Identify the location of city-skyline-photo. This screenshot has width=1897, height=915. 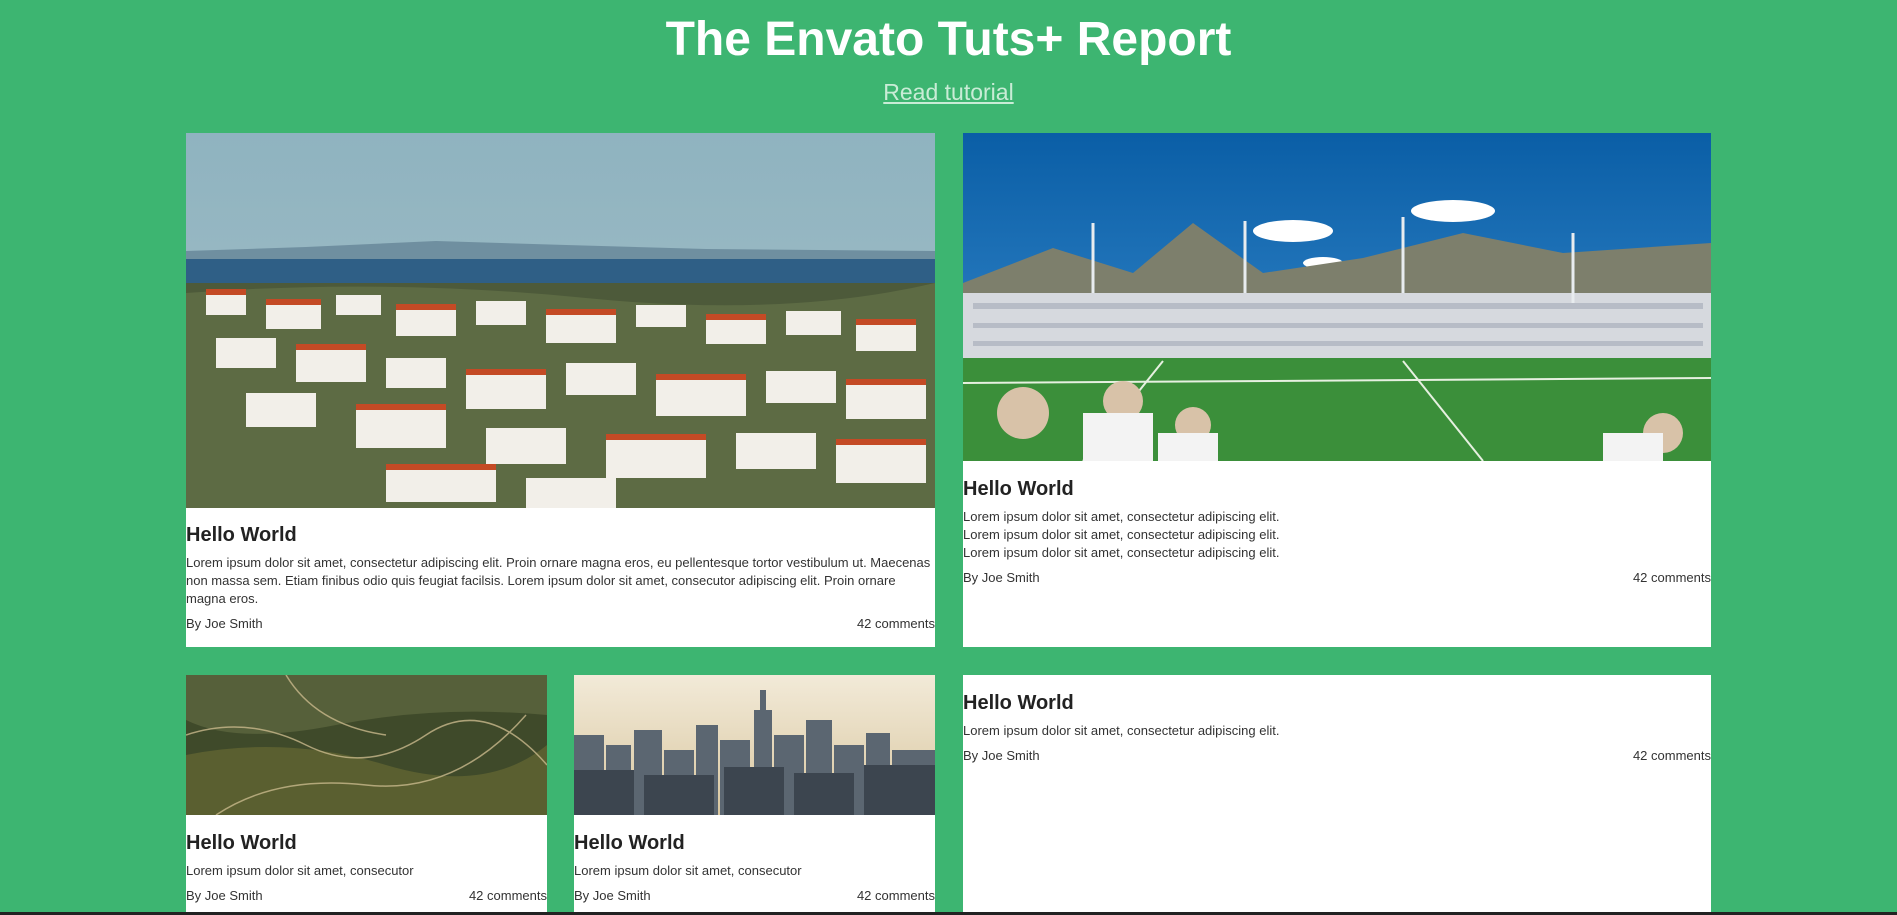
(754, 745).